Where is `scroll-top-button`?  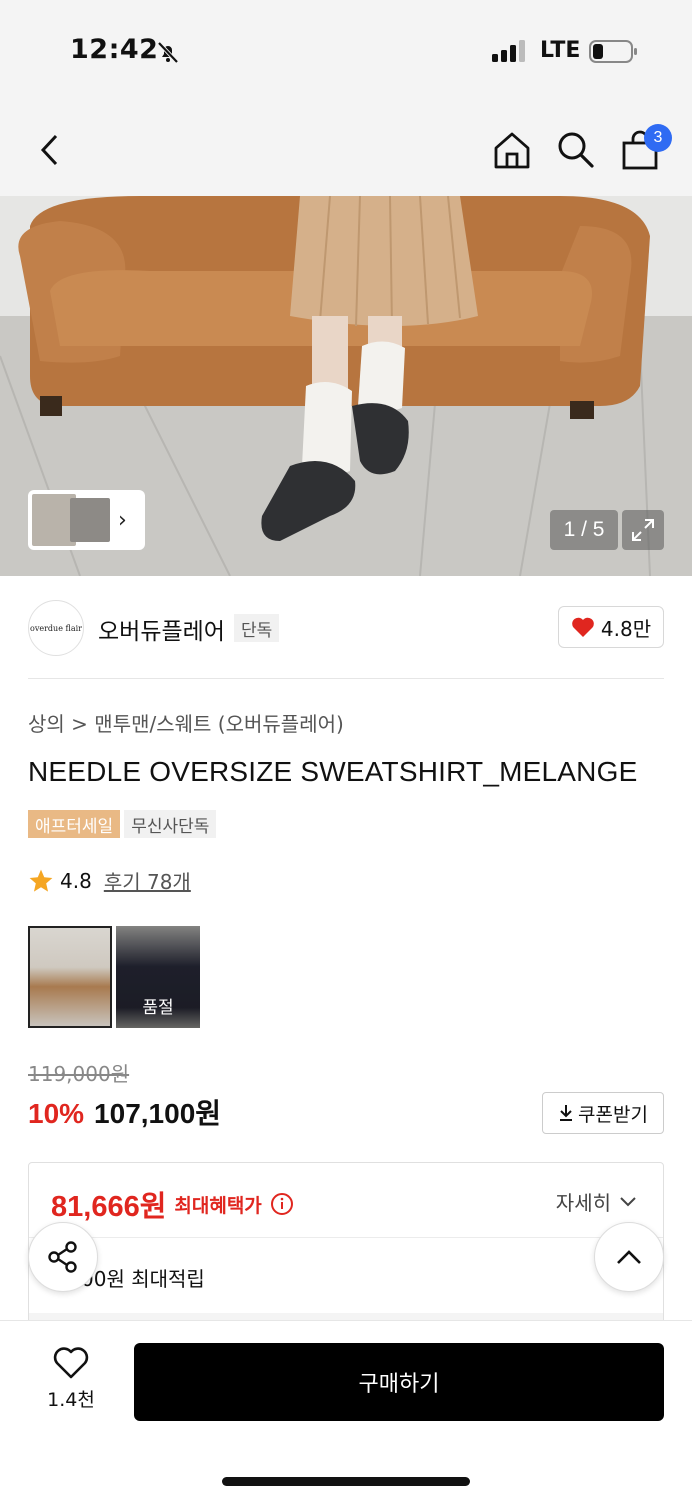 scroll-top-button is located at coordinates (629, 1257).